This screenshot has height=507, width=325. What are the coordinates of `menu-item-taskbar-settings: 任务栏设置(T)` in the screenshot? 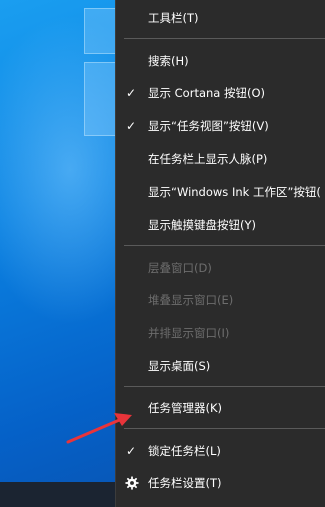 It's located at (220, 483).